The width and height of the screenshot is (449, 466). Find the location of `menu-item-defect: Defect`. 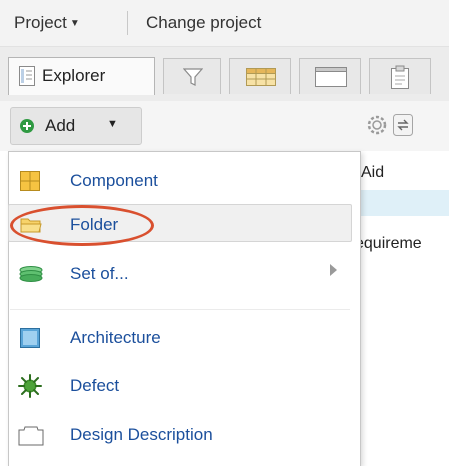

menu-item-defect: Defect is located at coordinates (181, 387).